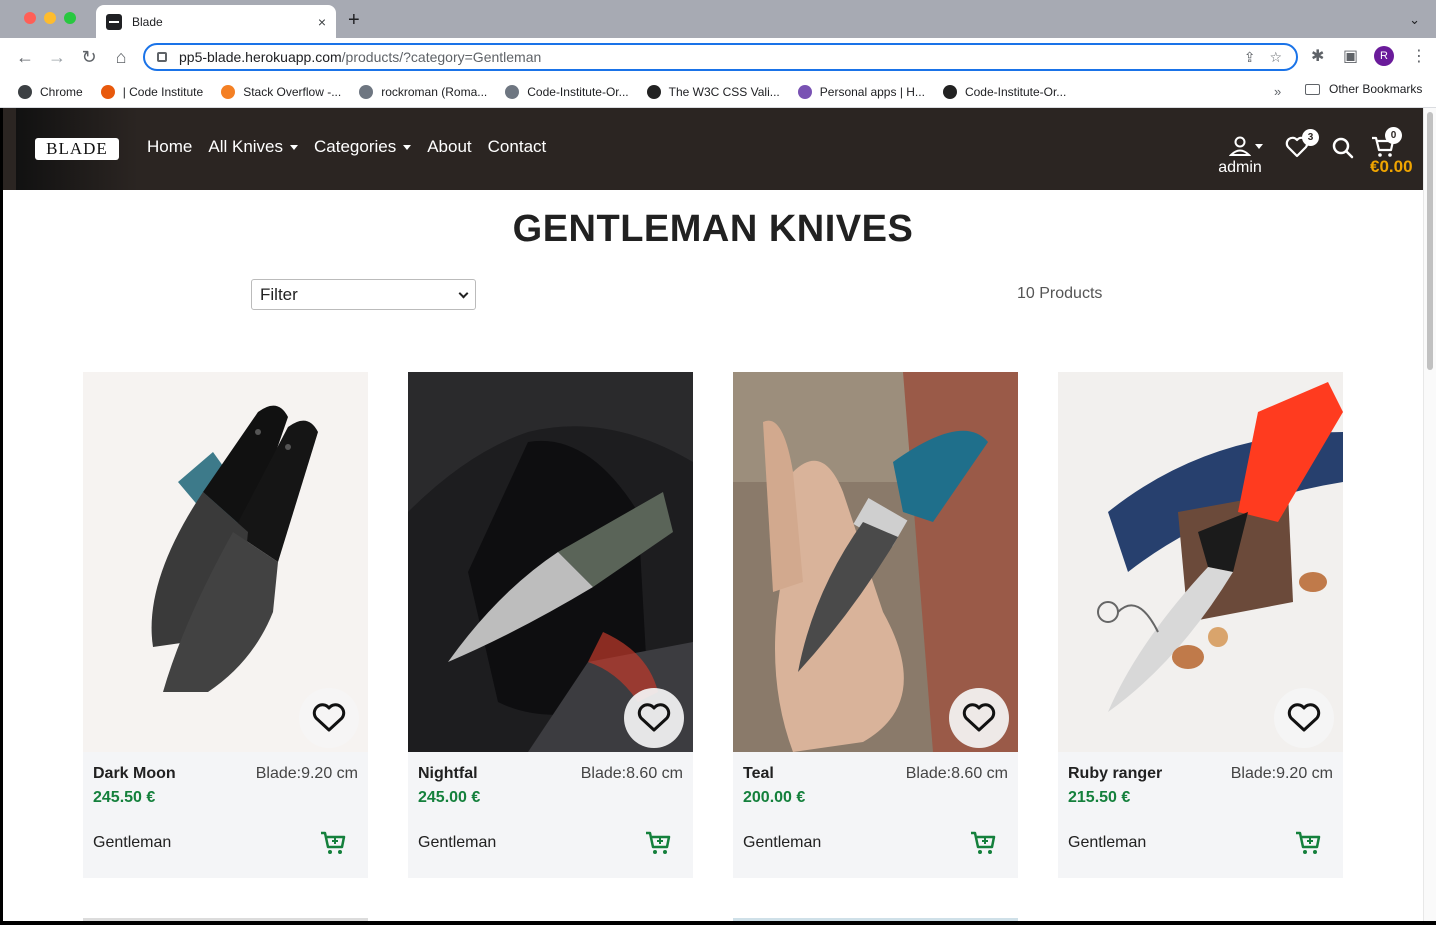 The height and width of the screenshot is (925, 1436). I want to click on main-nav: Home All Knives Categories About Contact, so click(354, 147).